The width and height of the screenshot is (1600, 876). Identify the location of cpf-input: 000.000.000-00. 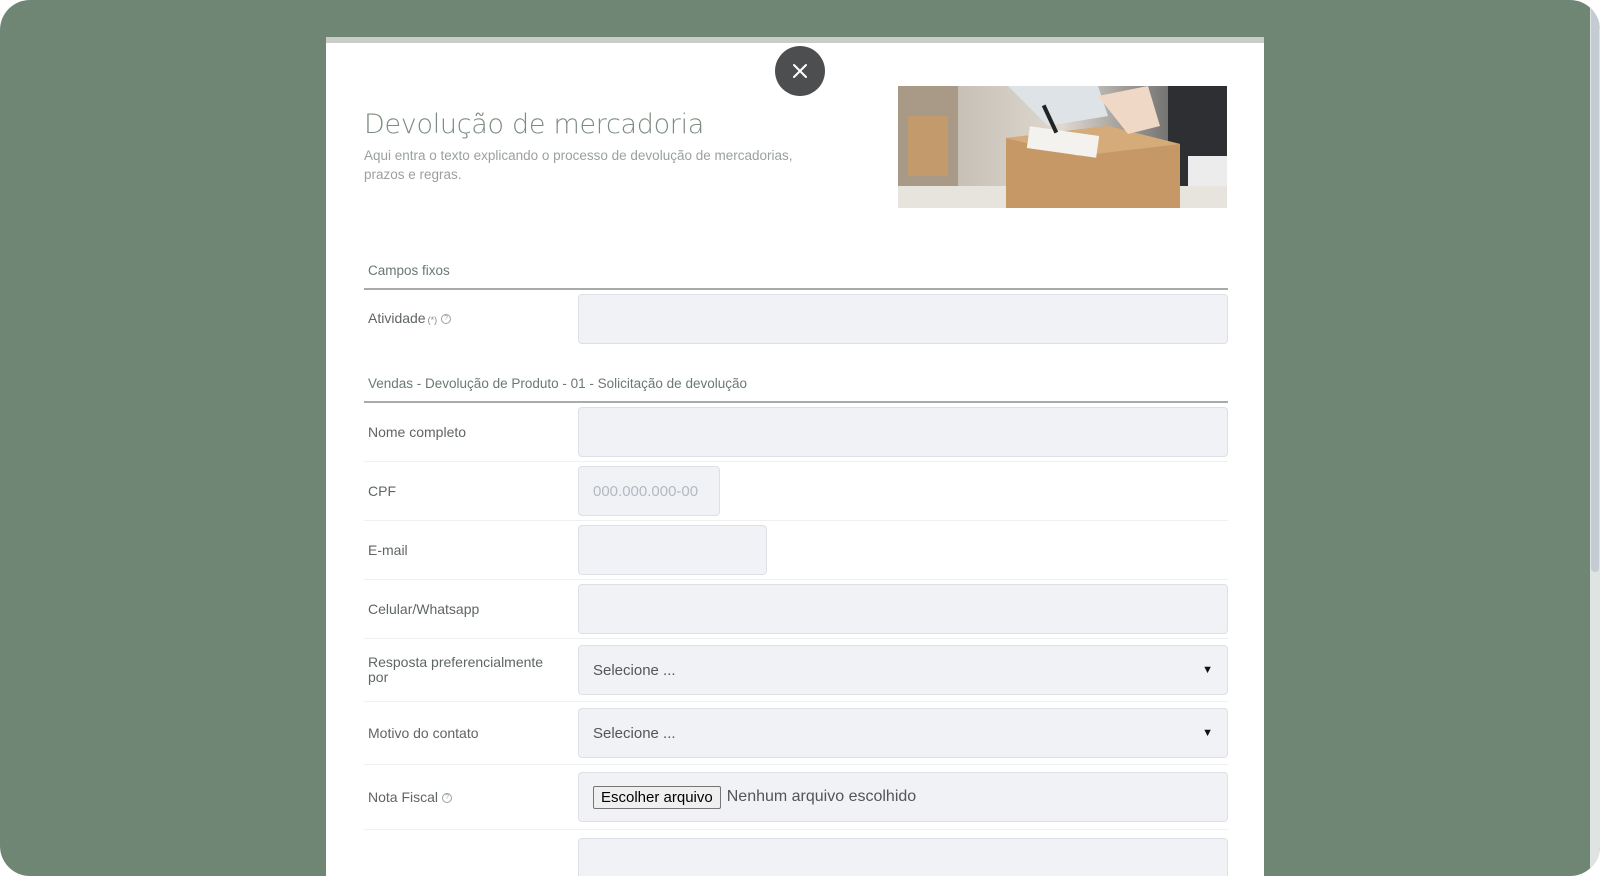
(649, 491).